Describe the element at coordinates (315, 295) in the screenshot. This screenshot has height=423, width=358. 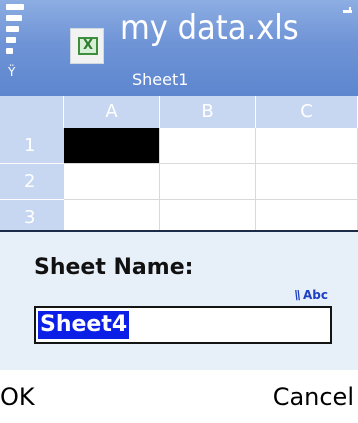
I see `input-mode-text: Abc` at that location.